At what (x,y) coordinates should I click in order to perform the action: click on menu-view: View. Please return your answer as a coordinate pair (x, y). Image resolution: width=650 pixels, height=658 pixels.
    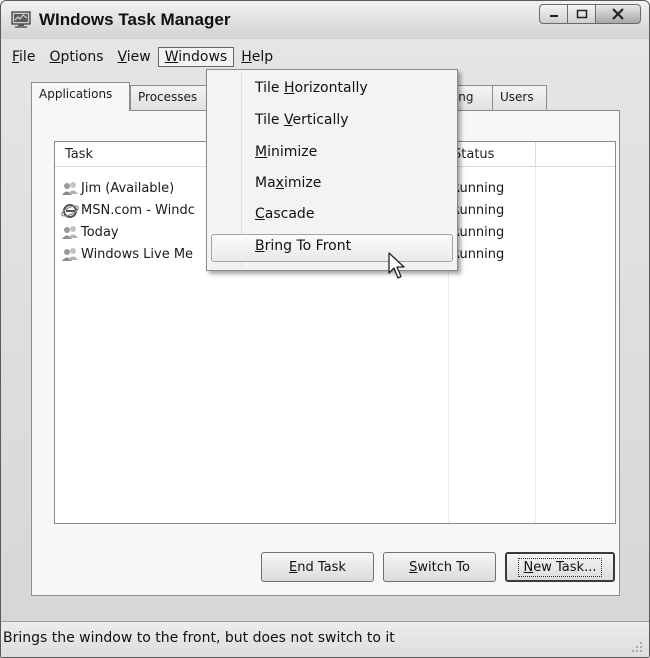
    Looking at the image, I should click on (133, 57).